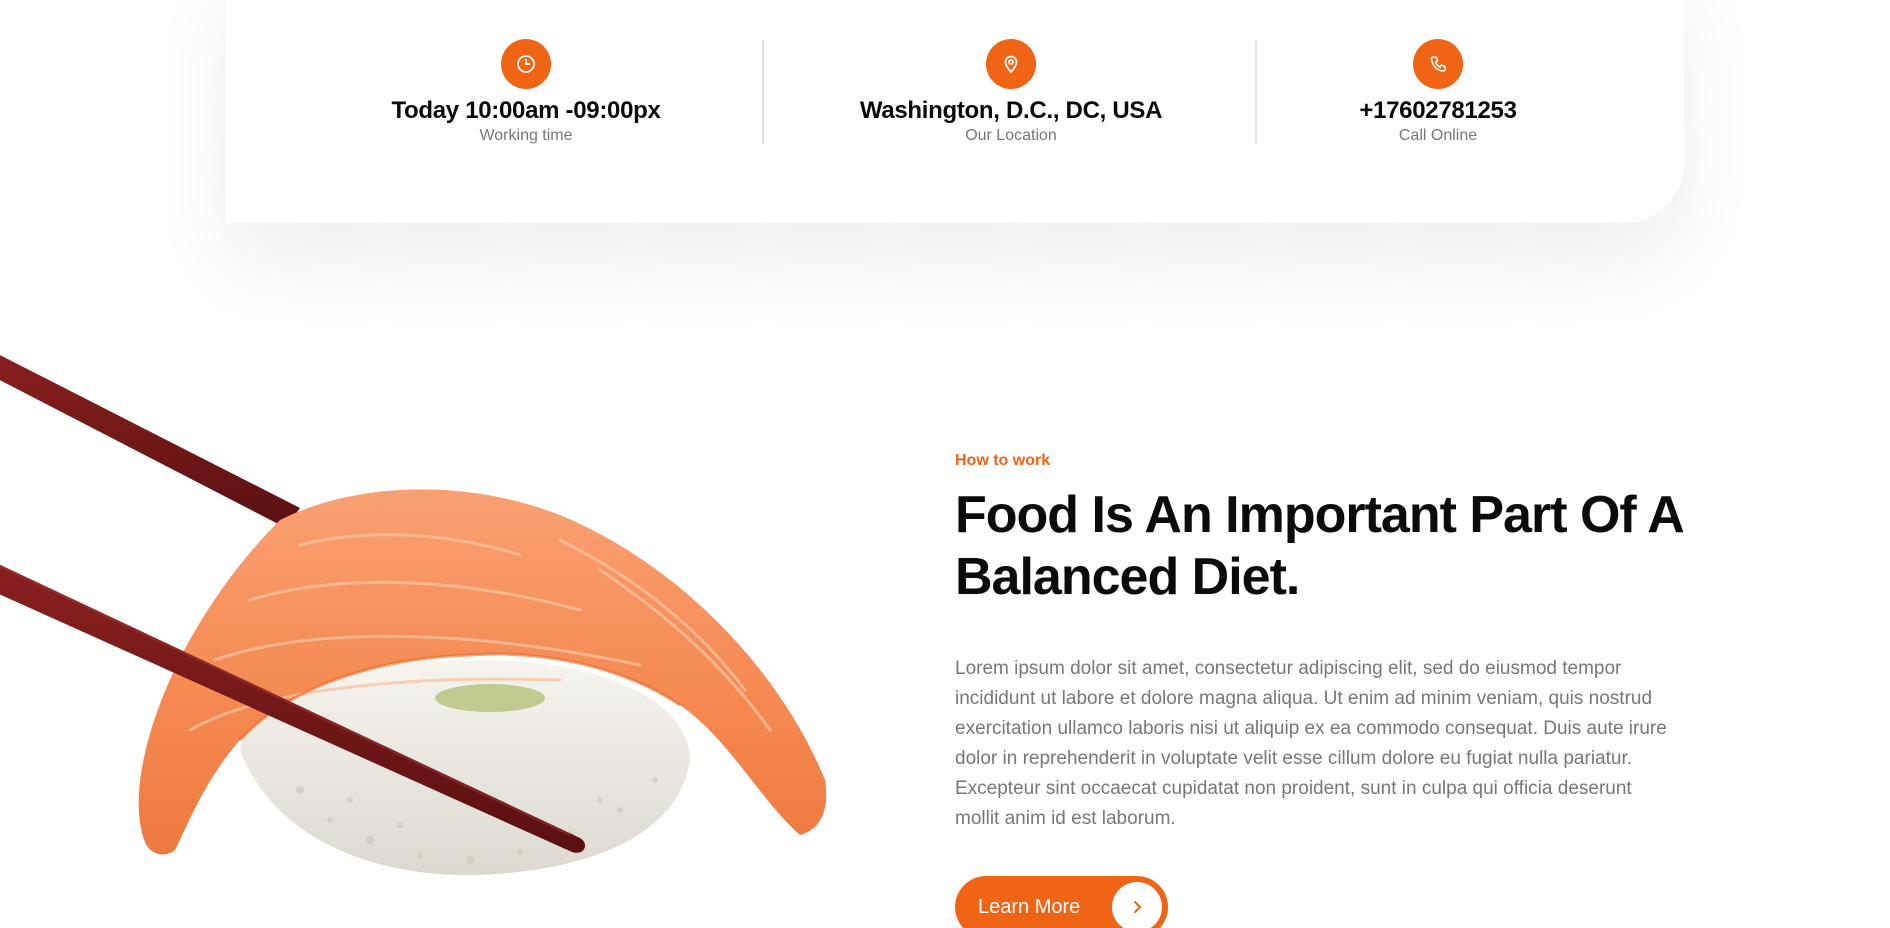  What do you see at coordinates (763, 92) in the screenshot?
I see `info-divider` at bounding box center [763, 92].